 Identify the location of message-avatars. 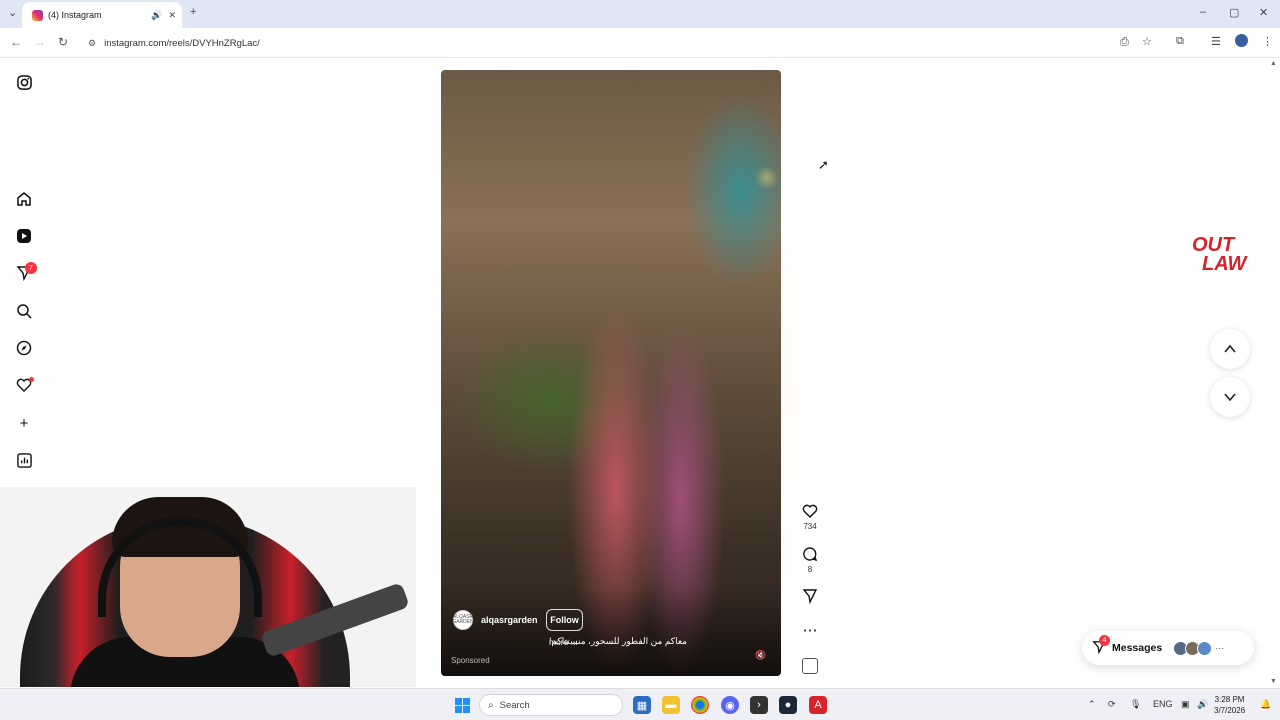
(1193, 648).